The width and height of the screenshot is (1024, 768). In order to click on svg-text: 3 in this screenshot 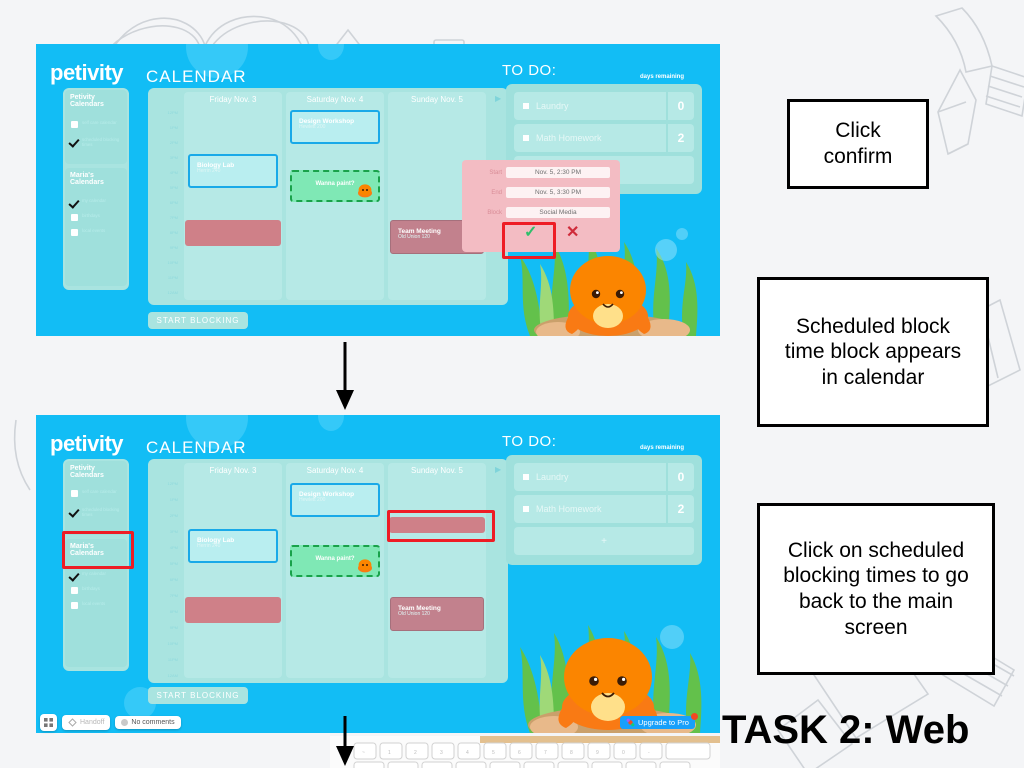, I will do `click(441, 753)`.